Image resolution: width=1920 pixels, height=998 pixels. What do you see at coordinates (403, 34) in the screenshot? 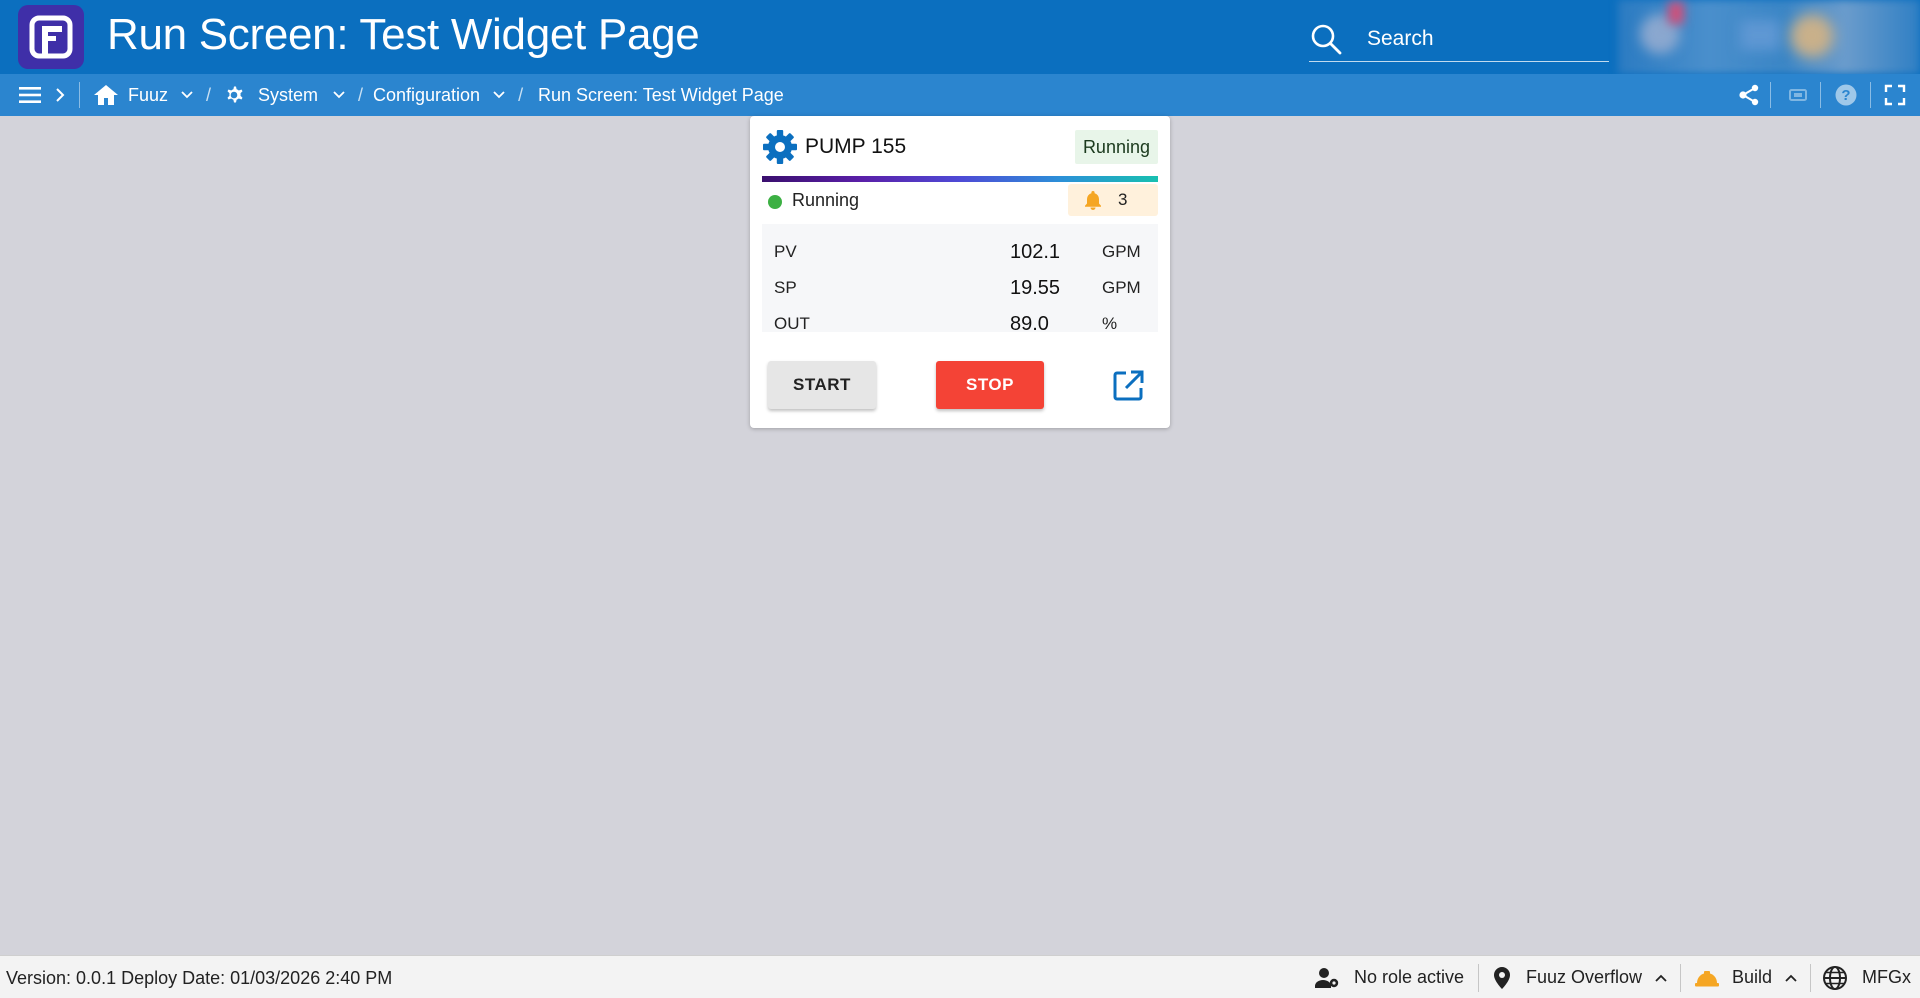
I see `page-title: Run Screen: Test Widget Page` at bounding box center [403, 34].